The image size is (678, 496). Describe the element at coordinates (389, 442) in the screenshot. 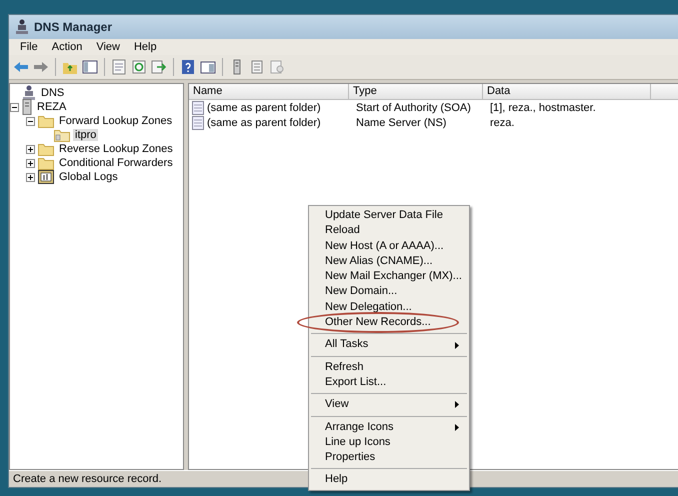

I see `menu-item: Line up Icons` at that location.